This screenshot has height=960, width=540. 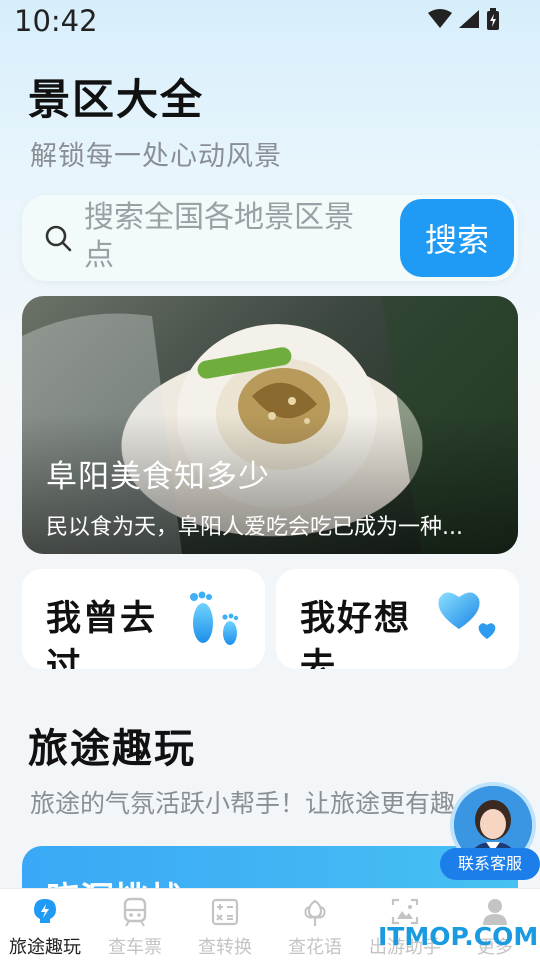 I want to click on wishlist-card: 我好想去, so click(x=397, y=619).